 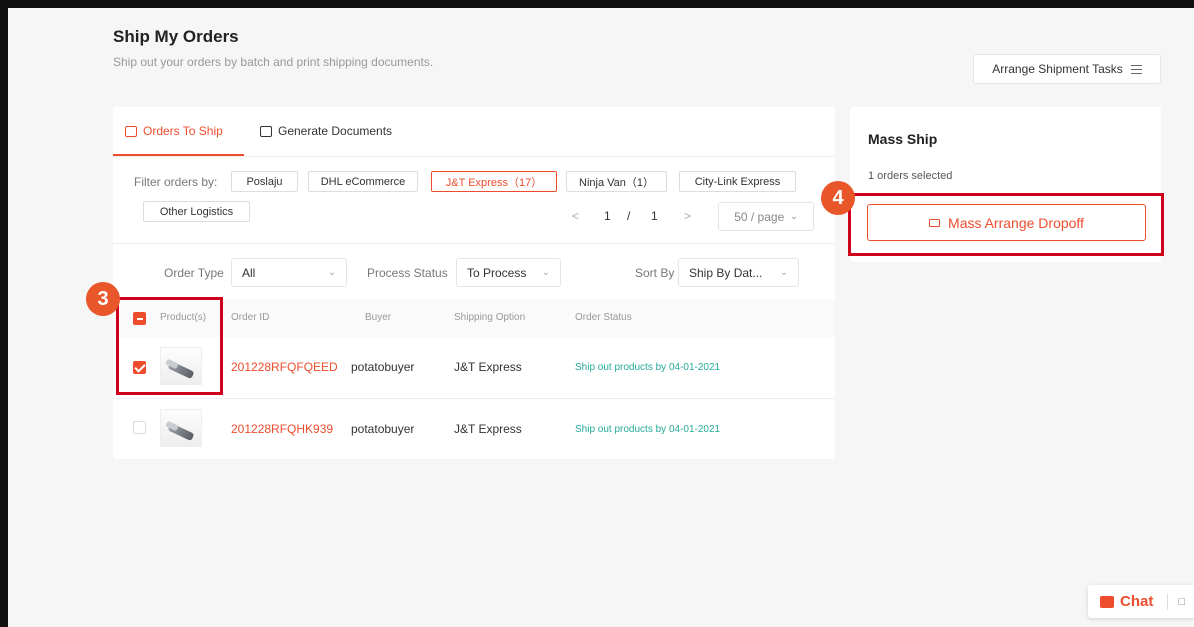 What do you see at coordinates (838, 198) in the screenshot?
I see `step-badge-4: 4` at bounding box center [838, 198].